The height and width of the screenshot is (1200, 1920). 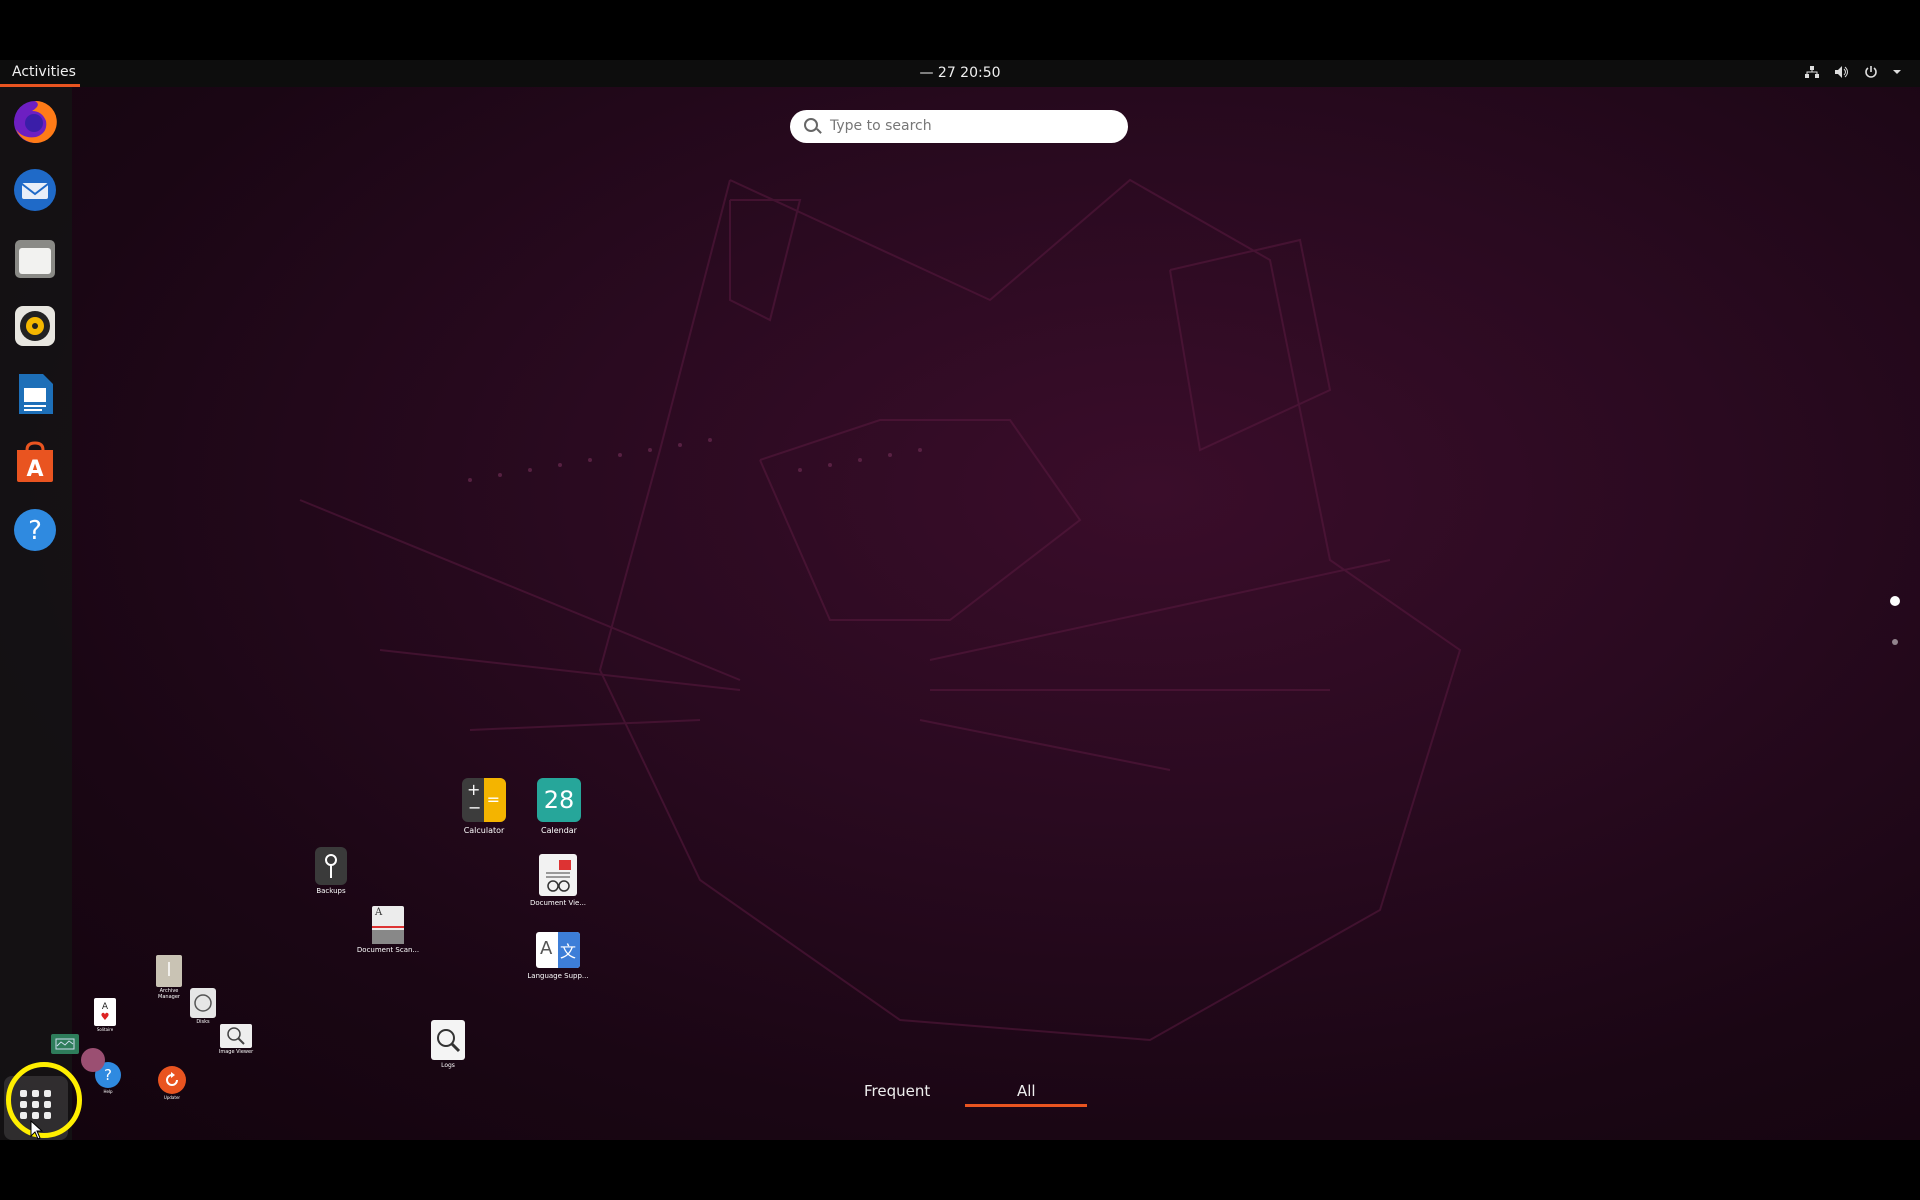 I want to click on app-disks: Disks, so click(x=203, y=1006).